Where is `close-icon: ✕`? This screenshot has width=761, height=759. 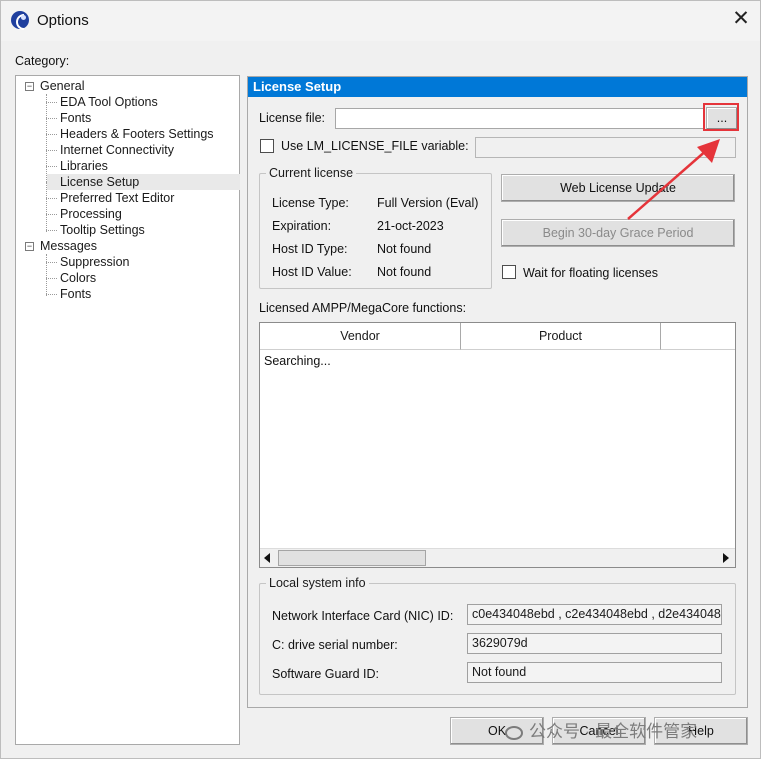
close-icon: ✕ is located at coordinates (741, 19).